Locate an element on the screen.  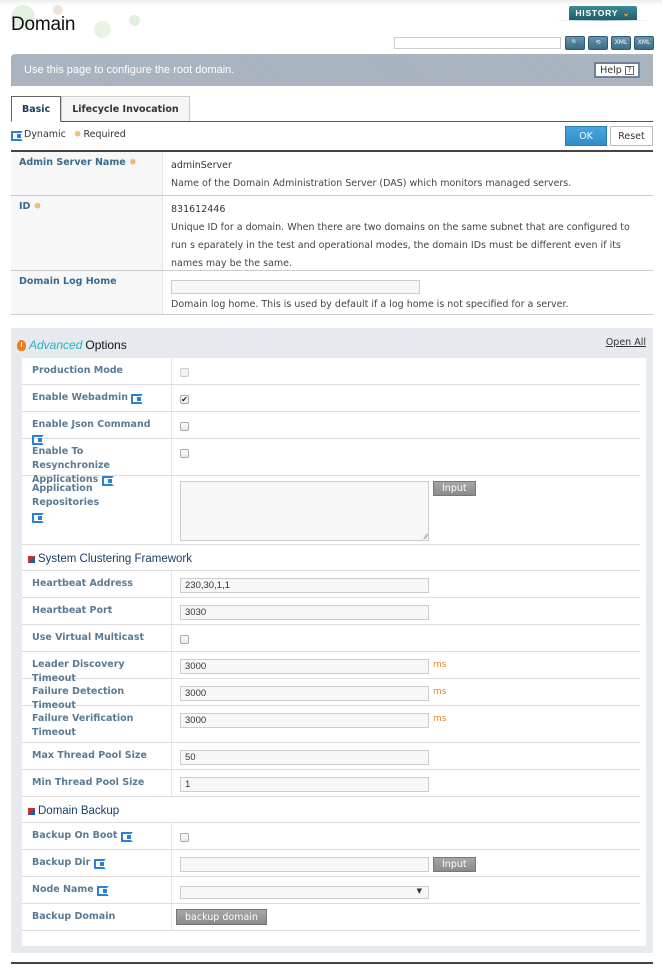
row-enable-json-command: Enable Json Command is located at coordinates (331, 428).